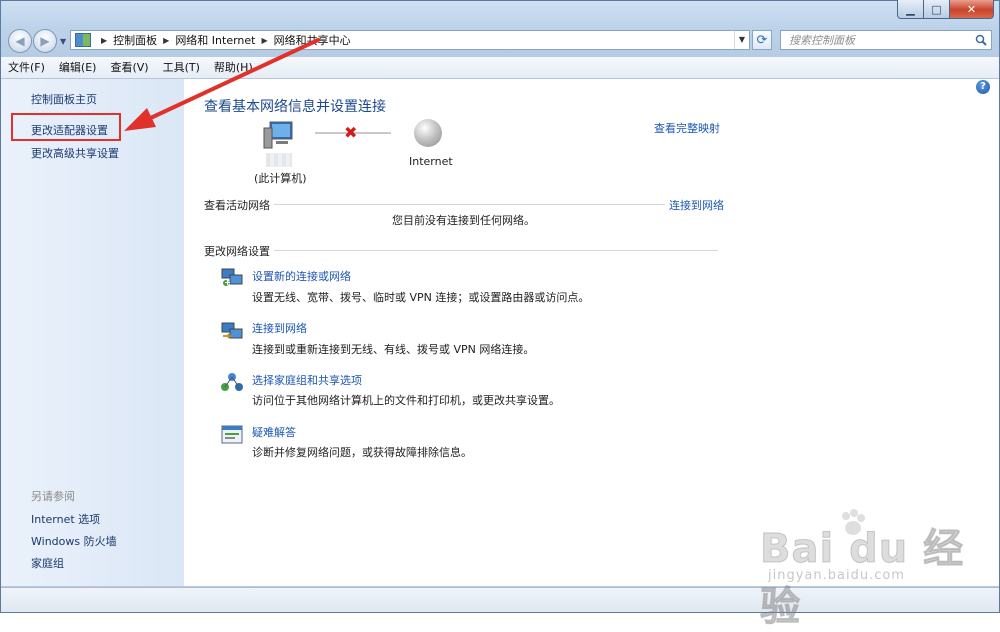 The image size is (1000, 632). I want to click on task-connect-network-desc: 连接到或重新连接到无线、有线、拨号或 VPN 网络连接。, so click(393, 349).